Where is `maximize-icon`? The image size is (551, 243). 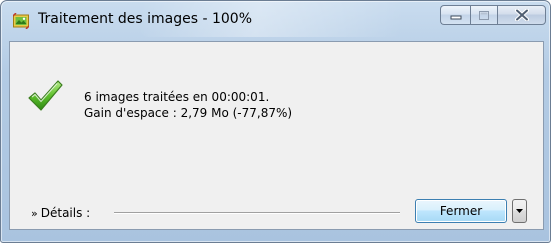 maximize-icon is located at coordinates (484, 15).